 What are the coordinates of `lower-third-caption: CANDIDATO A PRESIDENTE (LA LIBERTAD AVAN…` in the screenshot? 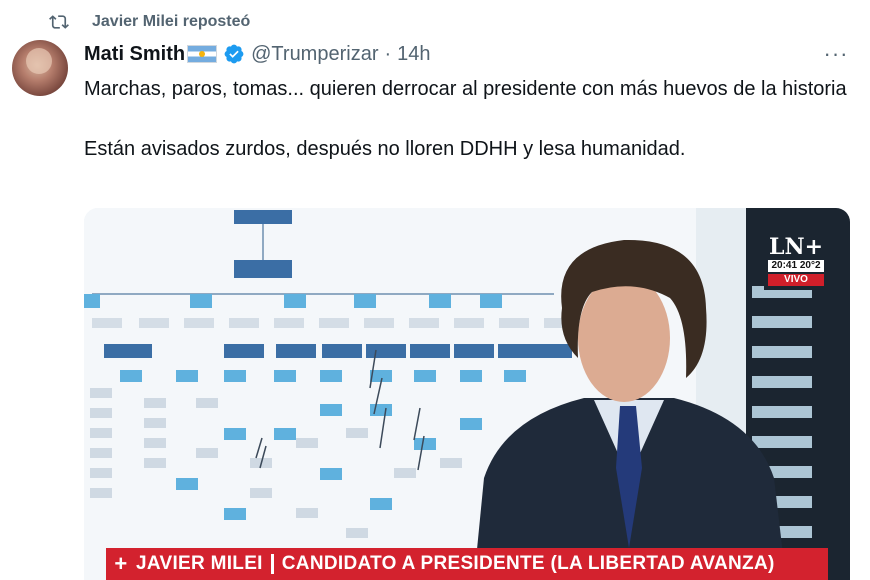 It's located at (528, 563).